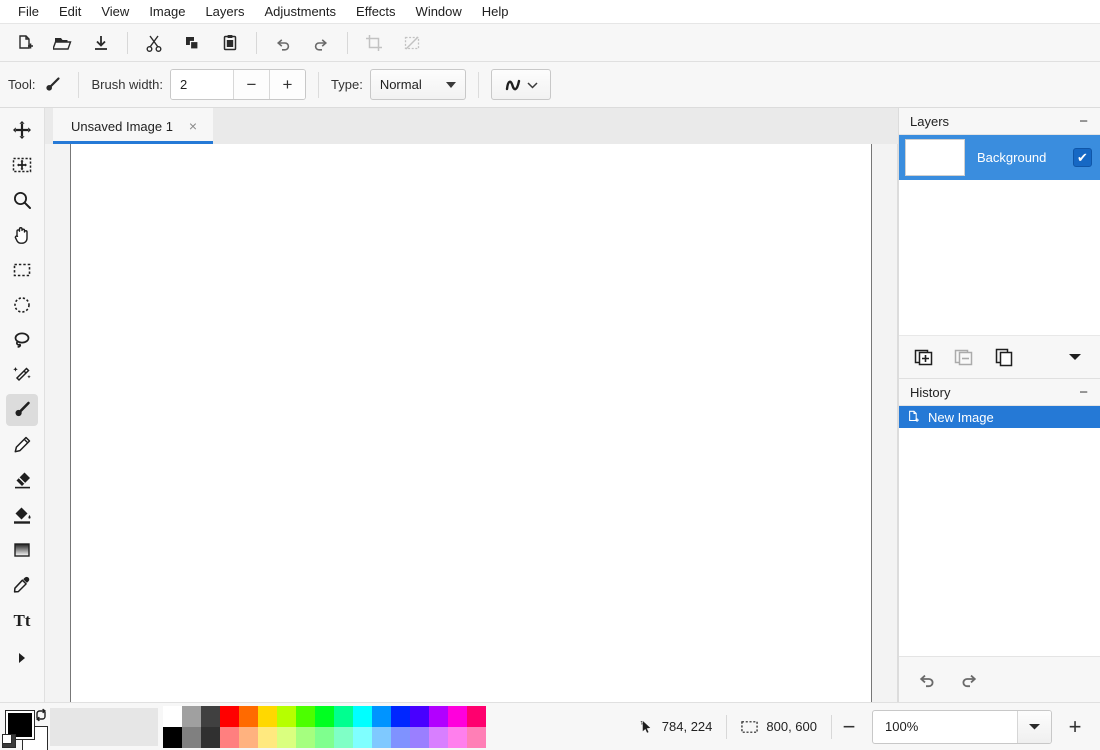 The height and width of the screenshot is (750, 1100). What do you see at coordinates (924, 357) in the screenshot?
I see `add-layer-button` at bounding box center [924, 357].